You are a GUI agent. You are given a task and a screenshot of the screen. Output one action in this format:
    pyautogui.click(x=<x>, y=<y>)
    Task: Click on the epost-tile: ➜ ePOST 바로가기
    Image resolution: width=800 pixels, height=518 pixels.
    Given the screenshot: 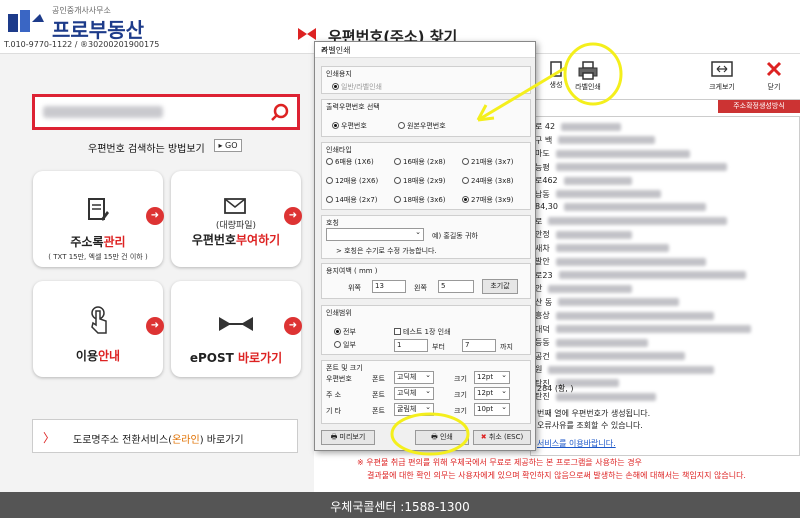 What is the action you would take?
    pyautogui.click(x=236, y=329)
    